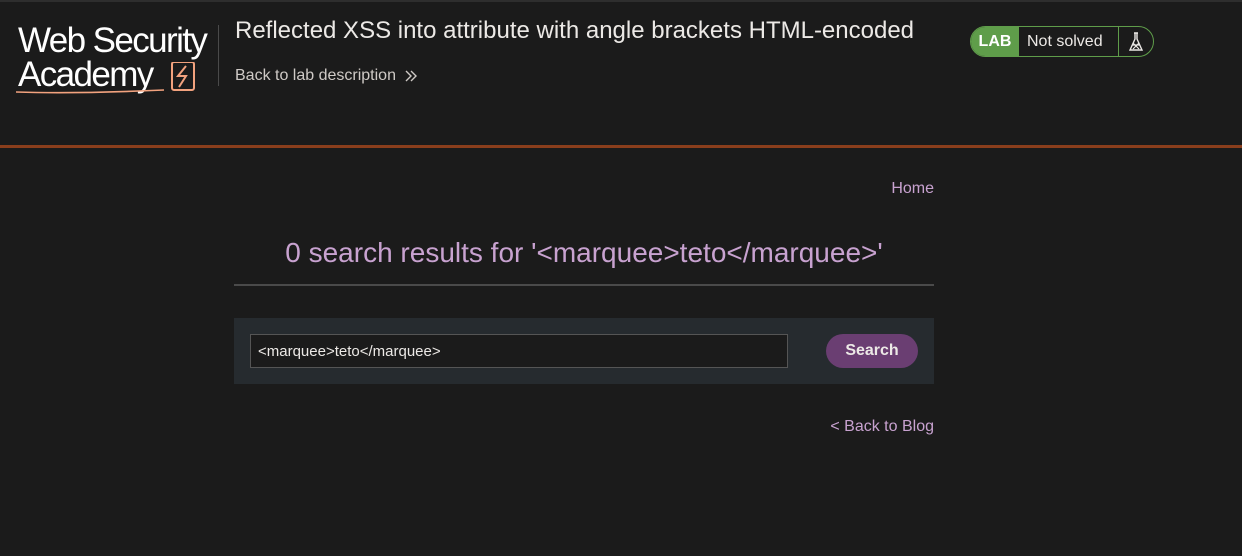  What do you see at coordinates (519, 351) in the screenshot?
I see `search-input` at bounding box center [519, 351].